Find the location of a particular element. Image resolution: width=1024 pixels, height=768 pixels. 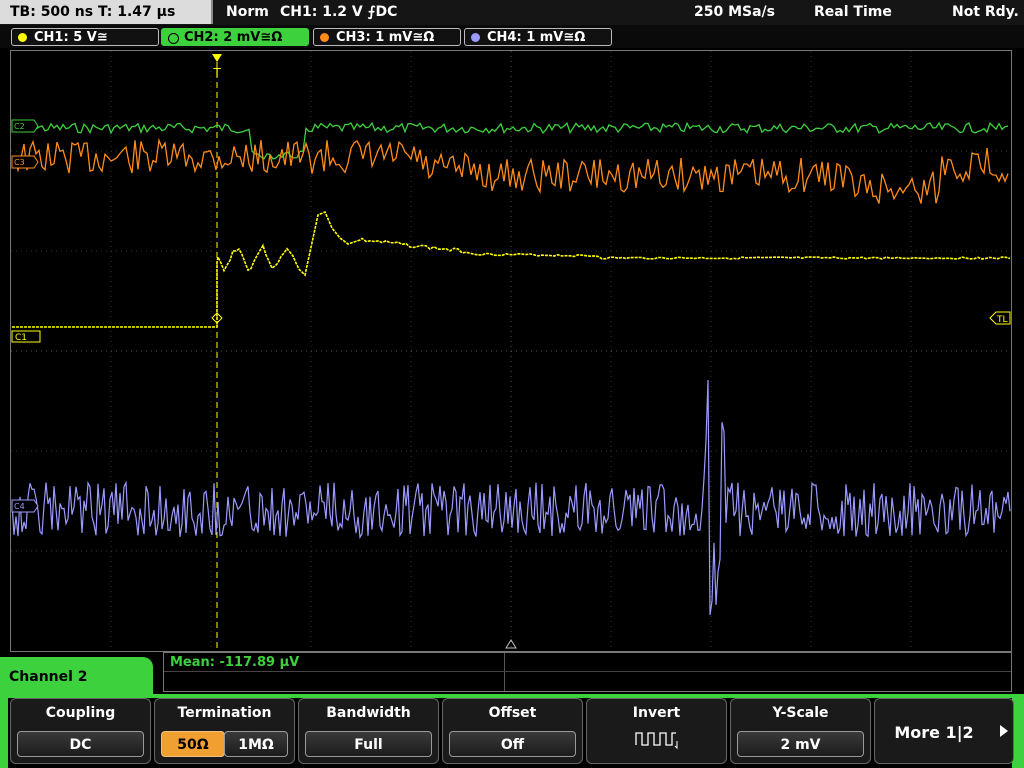

ch3-marker: C3 is located at coordinates (25, 162).